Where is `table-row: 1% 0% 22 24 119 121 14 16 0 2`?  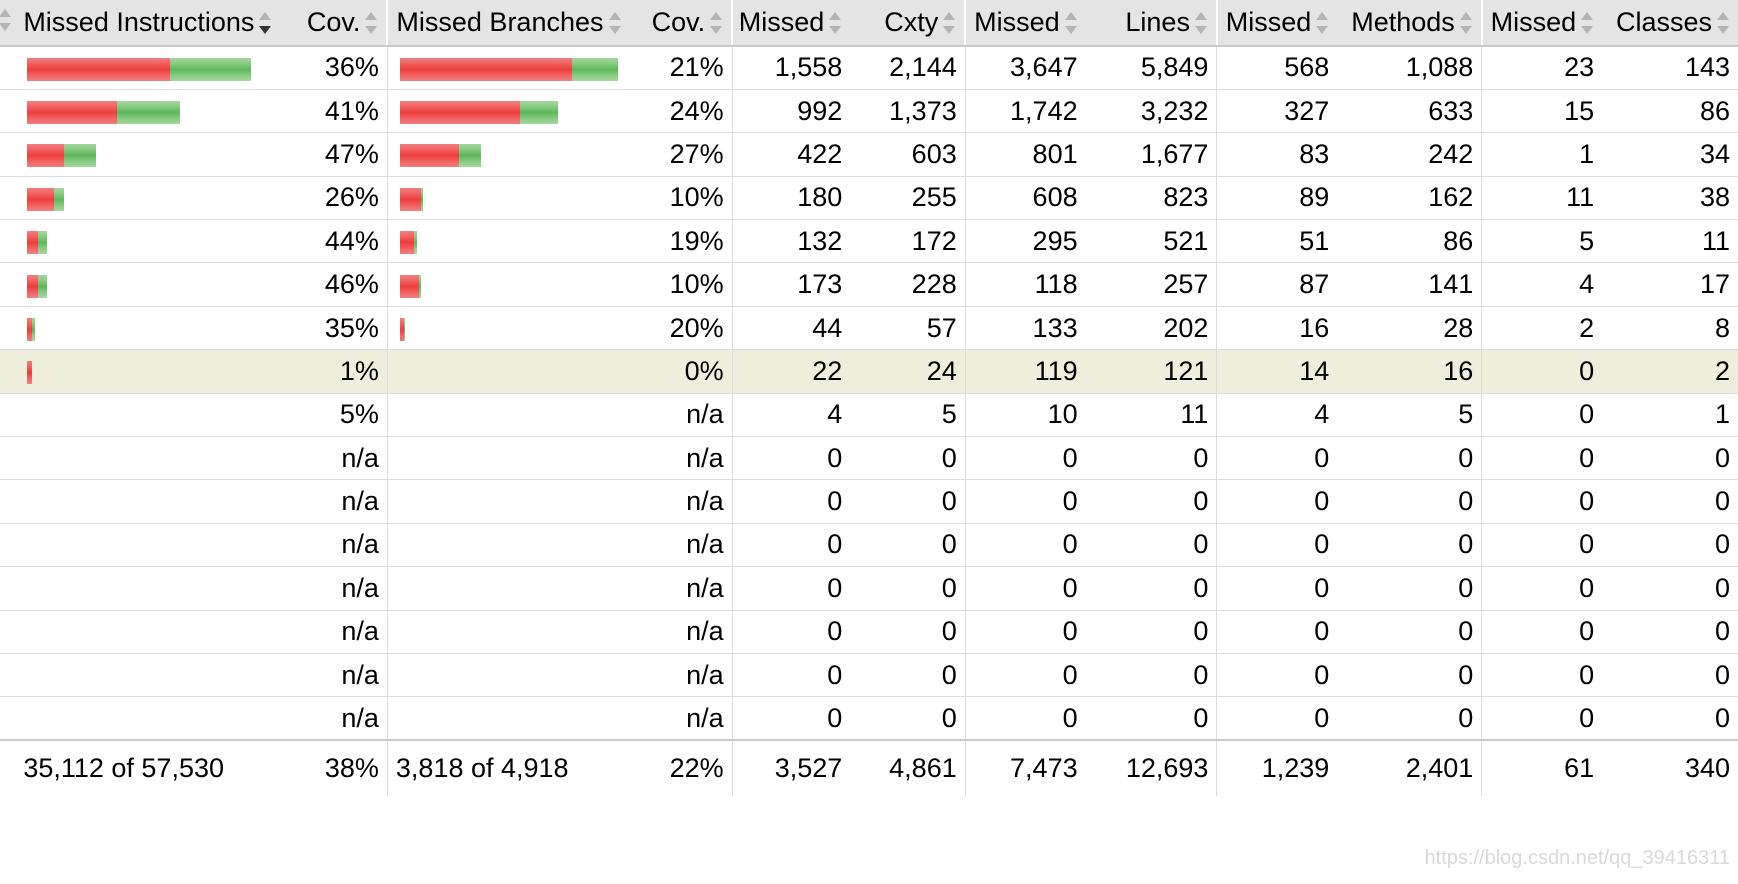 table-row: 1% 0% 22 24 119 121 14 16 0 2 is located at coordinates (869, 371).